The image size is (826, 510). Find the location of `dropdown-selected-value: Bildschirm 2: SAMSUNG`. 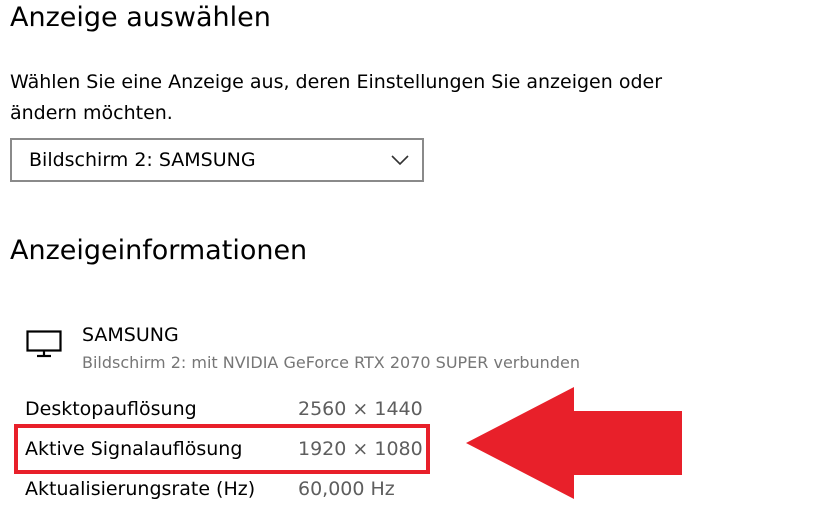

dropdown-selected-value: Bildschirm 2: SAMSUNG is located at coordinates (142, 160).